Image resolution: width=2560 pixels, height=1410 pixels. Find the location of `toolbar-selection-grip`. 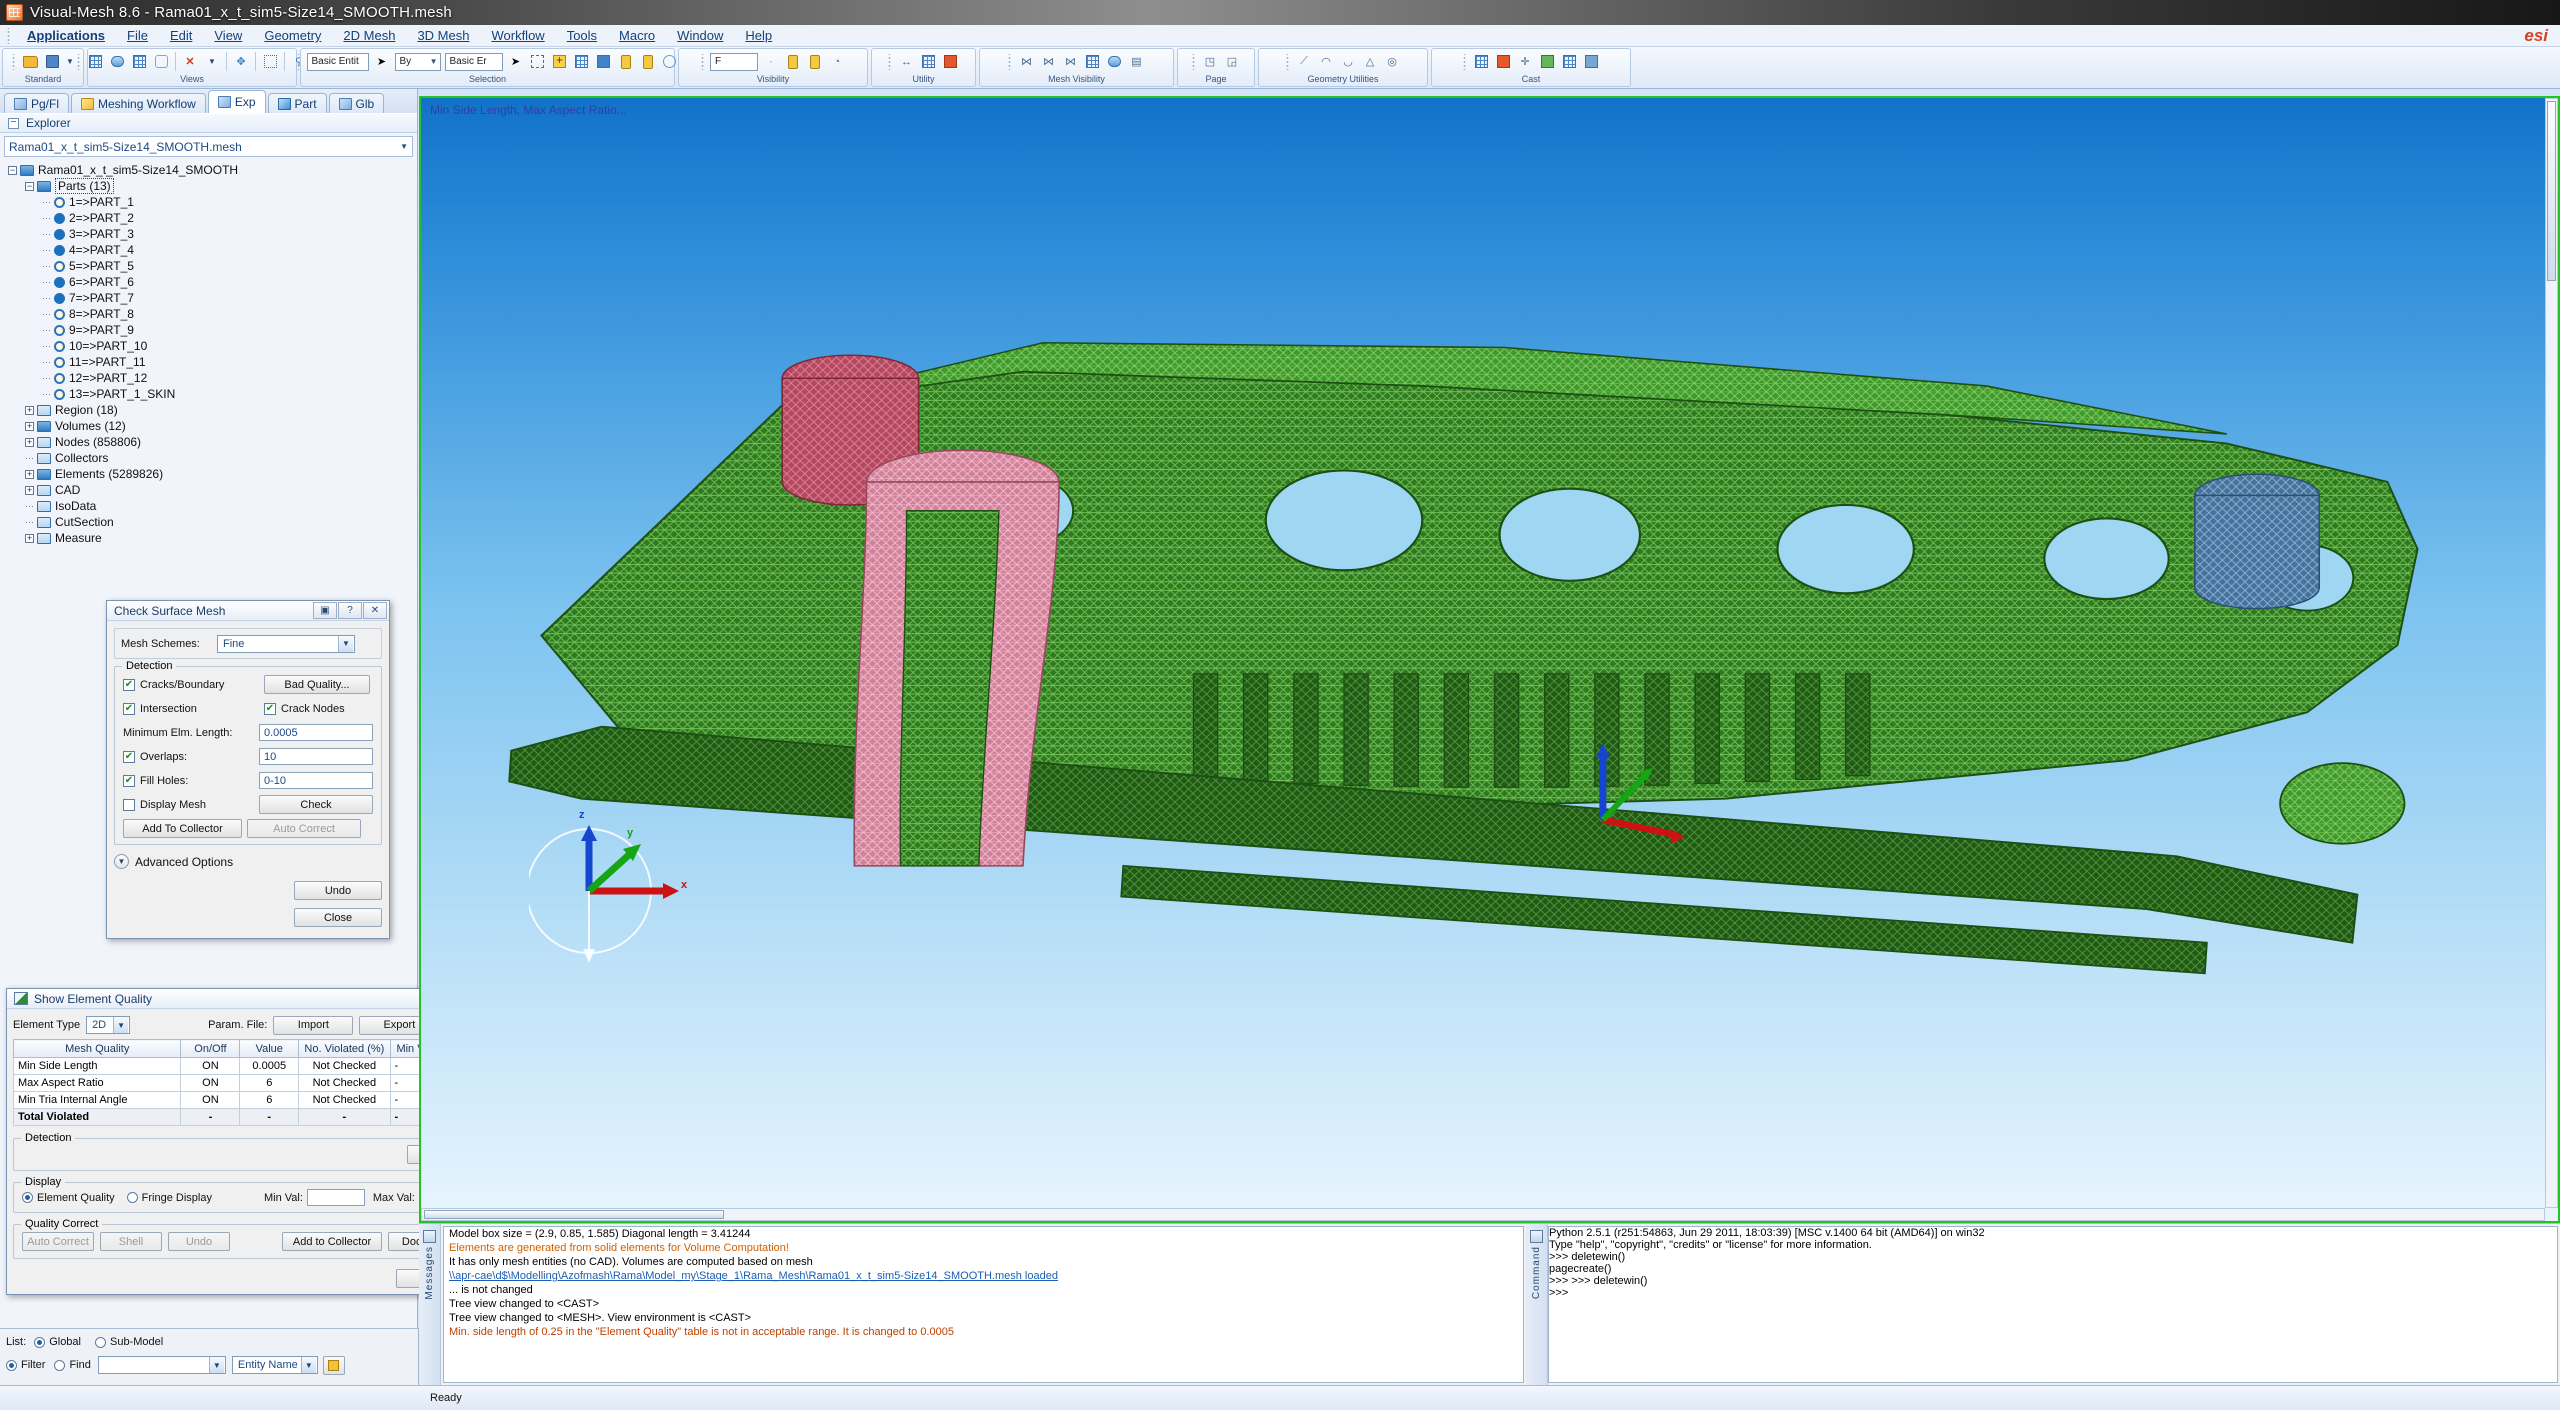

toolbar-selection-grip is located at coordinates (298, 61).